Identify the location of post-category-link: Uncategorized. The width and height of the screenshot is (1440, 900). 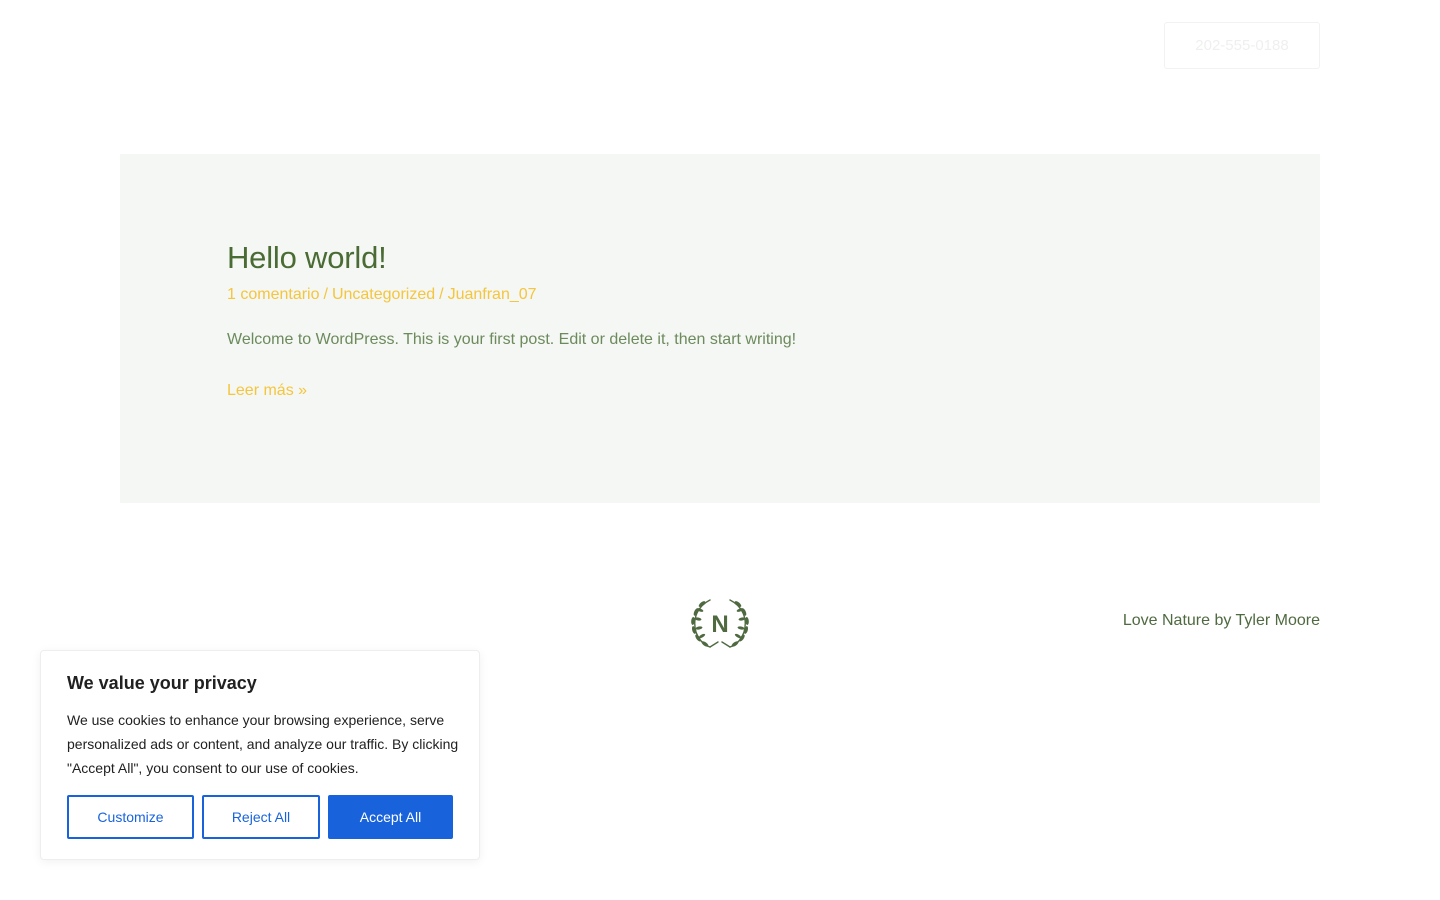
(383, 294).